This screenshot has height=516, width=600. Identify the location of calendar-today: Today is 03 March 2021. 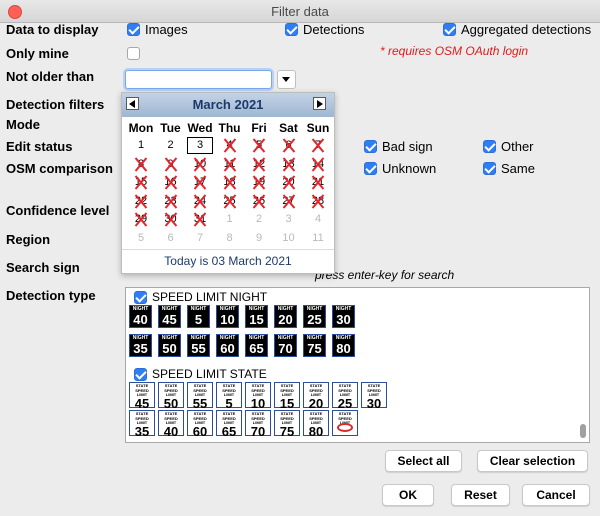
(228, 261).